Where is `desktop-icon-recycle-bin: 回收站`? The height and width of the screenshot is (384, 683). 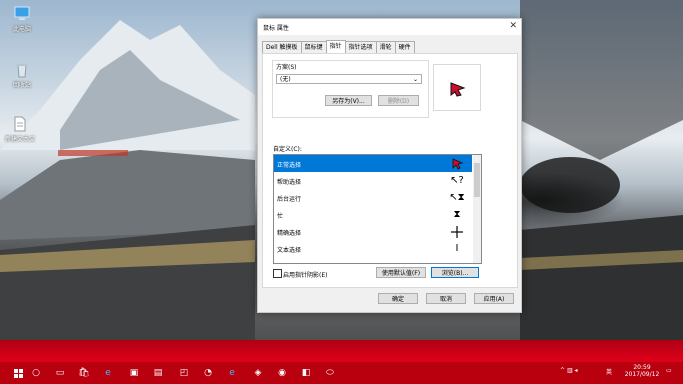 desktop-icon-recycle-bin: 回收站 is located at coordinates (22, 75).